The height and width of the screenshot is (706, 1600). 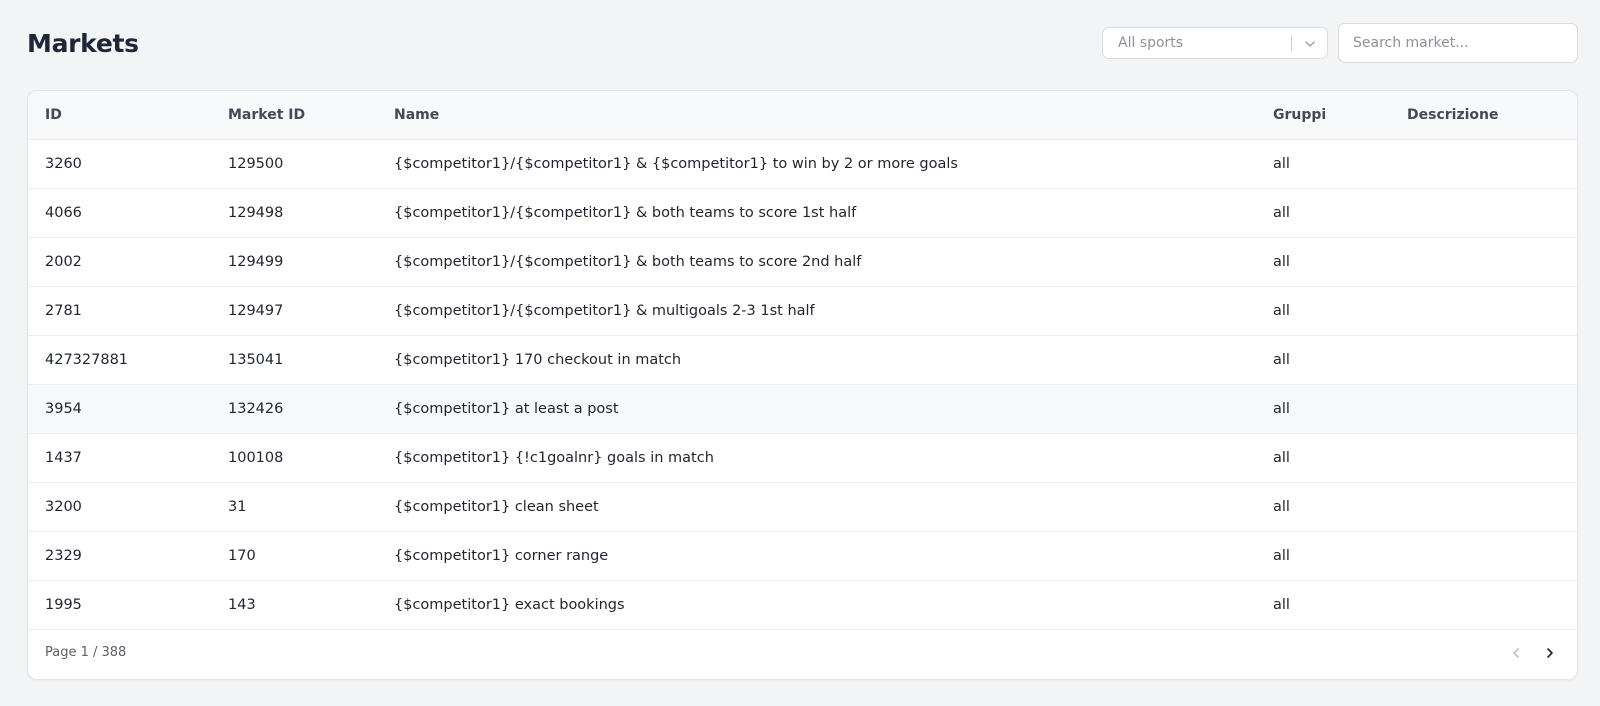 What do you see at coordinates (1452, 115) in the screenshot?
I see `column-header-descrizione: Descrizione` at bounding box center [1452, 115].